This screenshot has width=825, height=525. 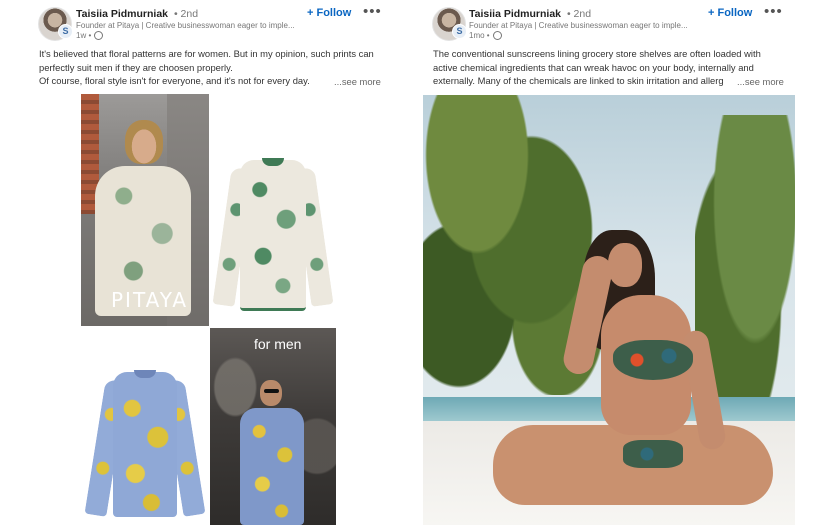 I want to click on post-image-man-for-men: for men, so click(x=273, y=426).